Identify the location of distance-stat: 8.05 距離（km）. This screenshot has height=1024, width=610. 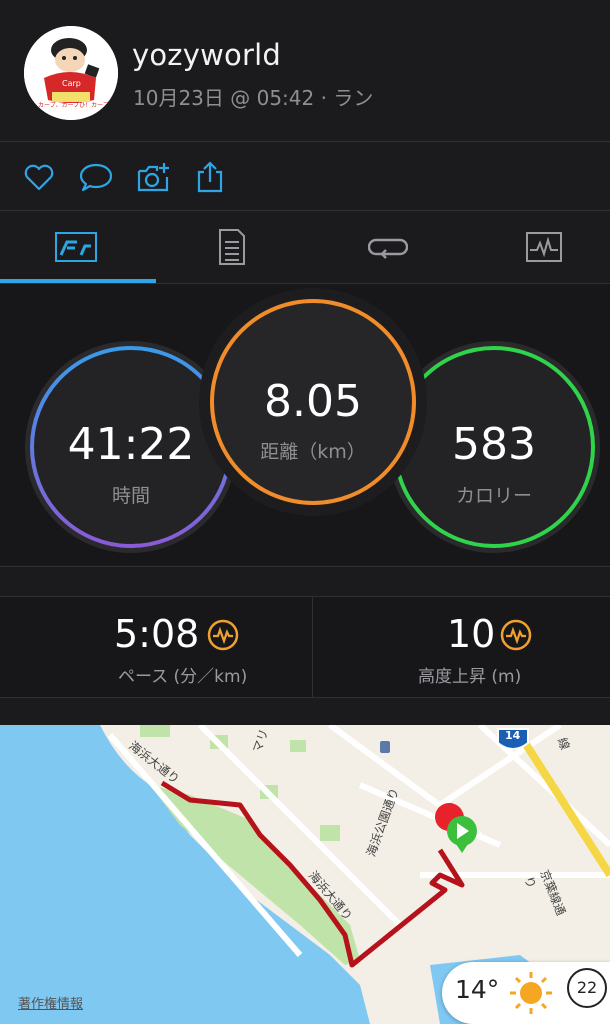
(313, 402).